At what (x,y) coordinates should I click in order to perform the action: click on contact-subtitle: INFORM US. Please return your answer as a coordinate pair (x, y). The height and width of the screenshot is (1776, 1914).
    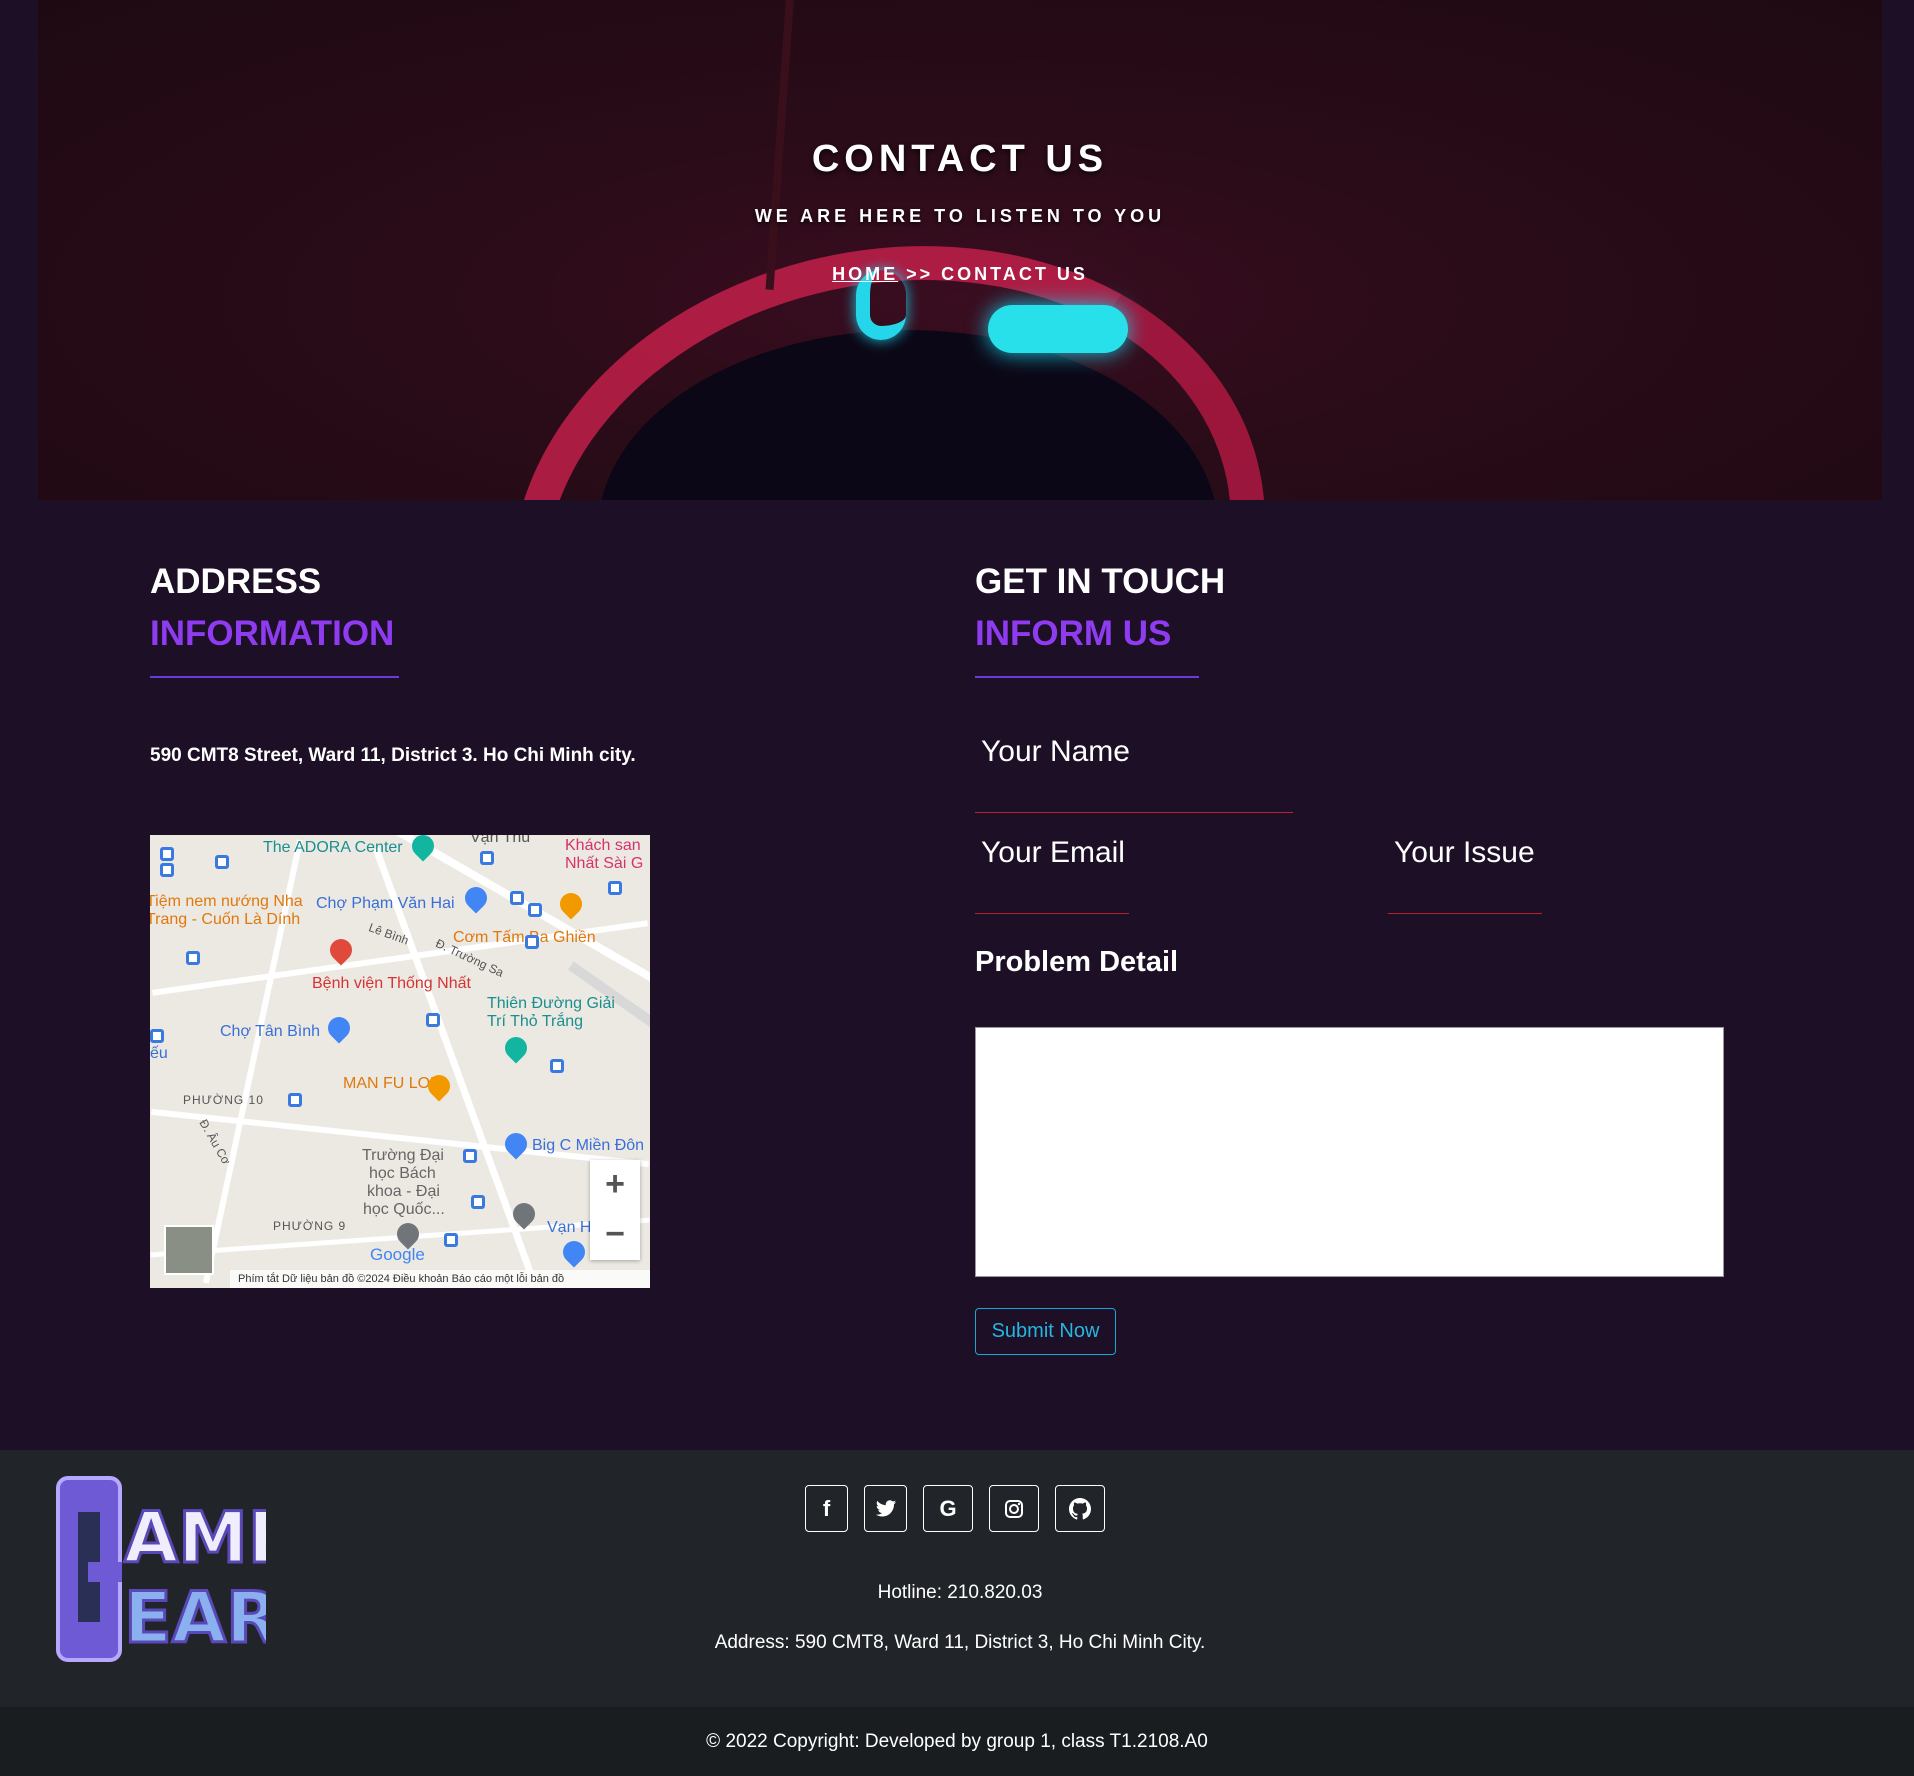
    Looking at the image, I should click on (1073, 633).